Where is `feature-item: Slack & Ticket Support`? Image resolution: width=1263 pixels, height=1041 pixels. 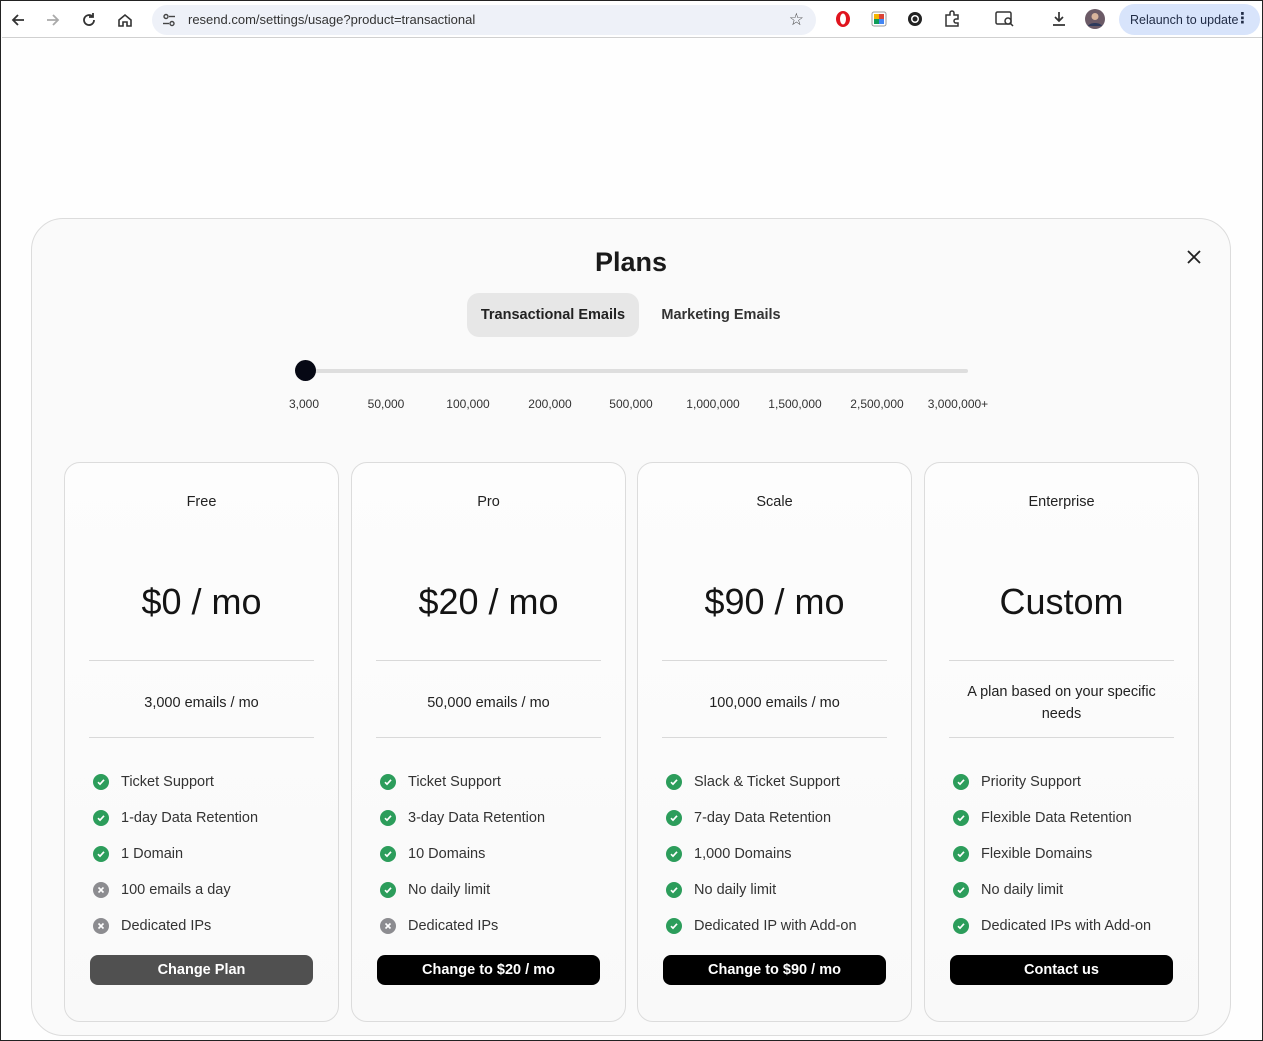 feature-item: Slack & Ticket Support is located at coordinates (761, 782).